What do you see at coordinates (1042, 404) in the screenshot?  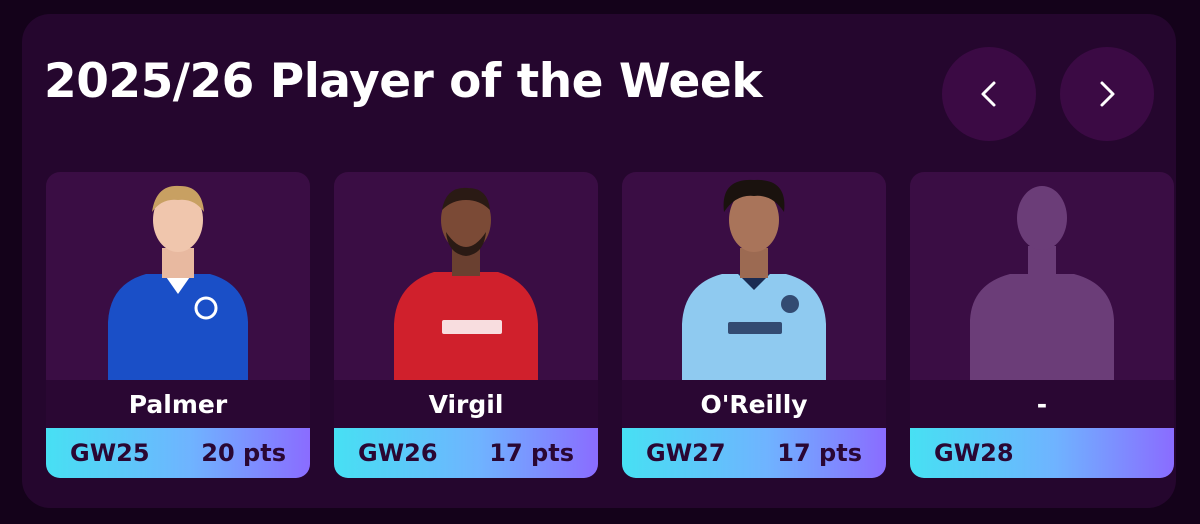 I see `player-name: -` at bounding box center [1042, 404].